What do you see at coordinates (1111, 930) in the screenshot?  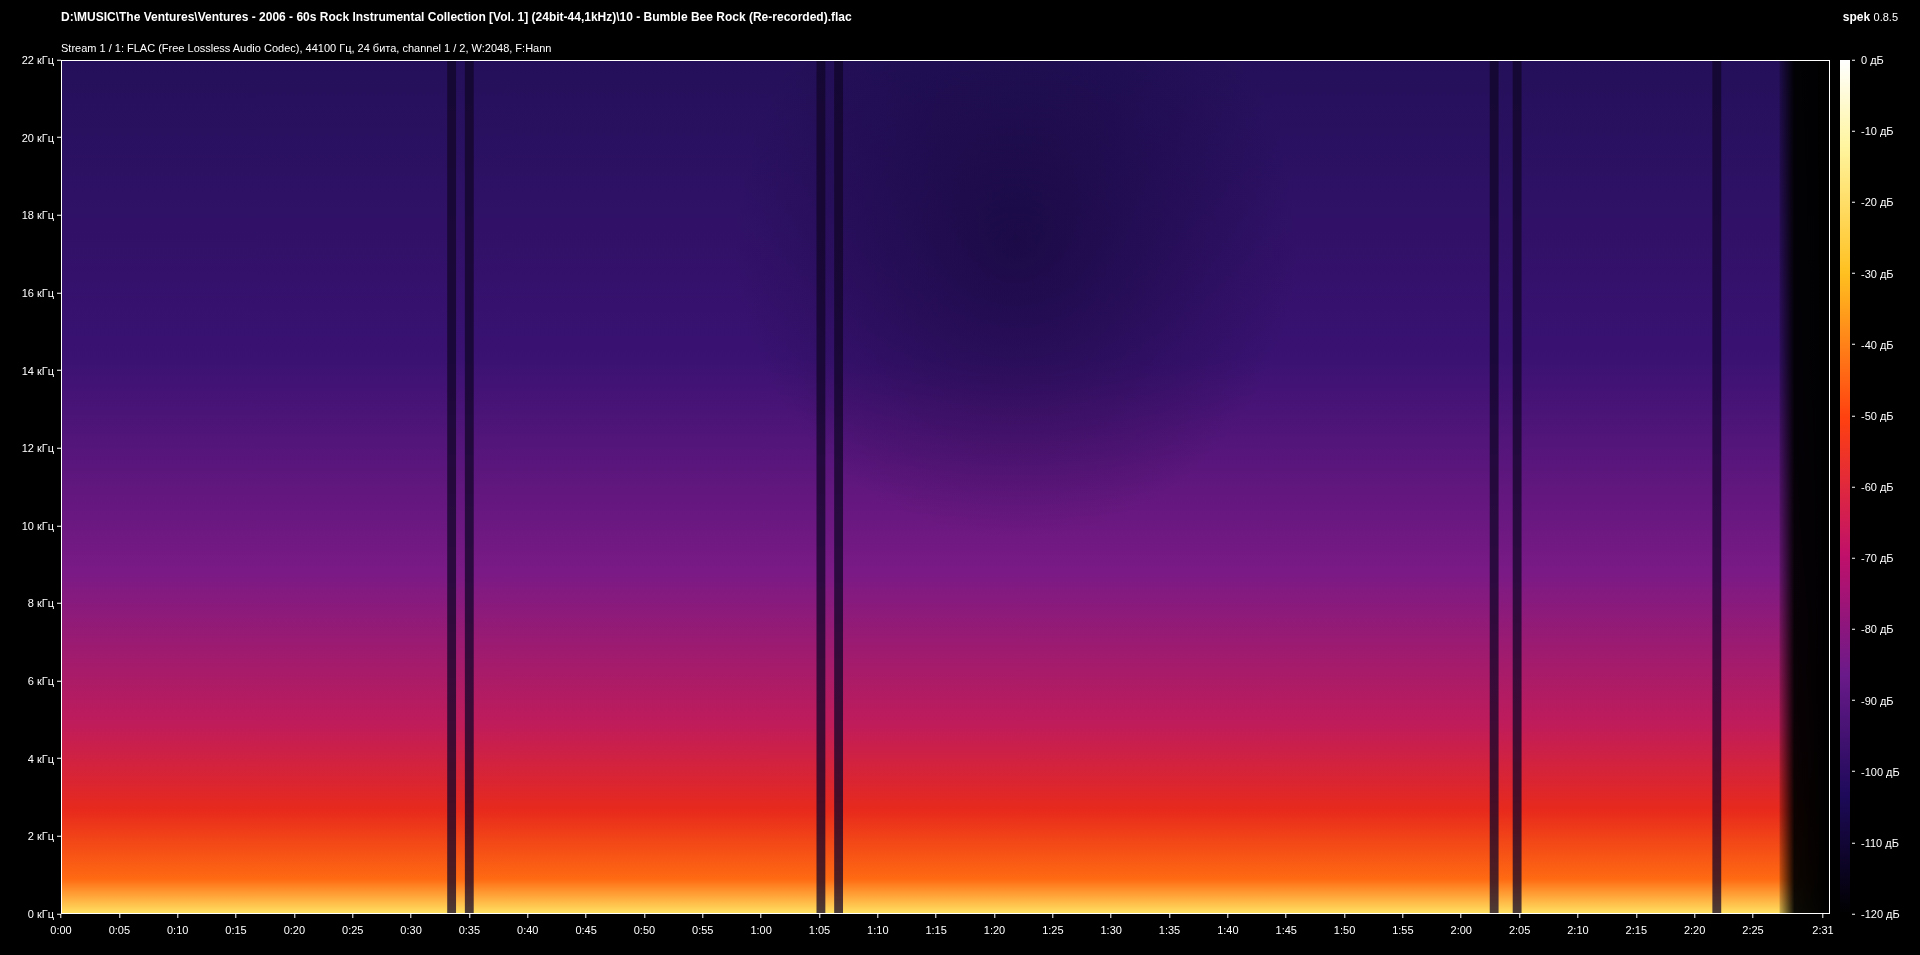 I see `time-label: 1:30` at bounding box center [1111, 930].